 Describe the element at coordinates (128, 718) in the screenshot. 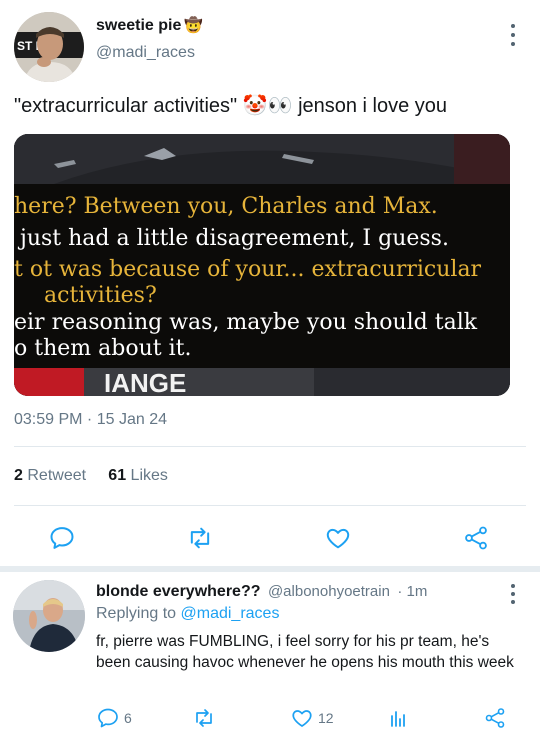

I see `reply-count: 6` at that location.